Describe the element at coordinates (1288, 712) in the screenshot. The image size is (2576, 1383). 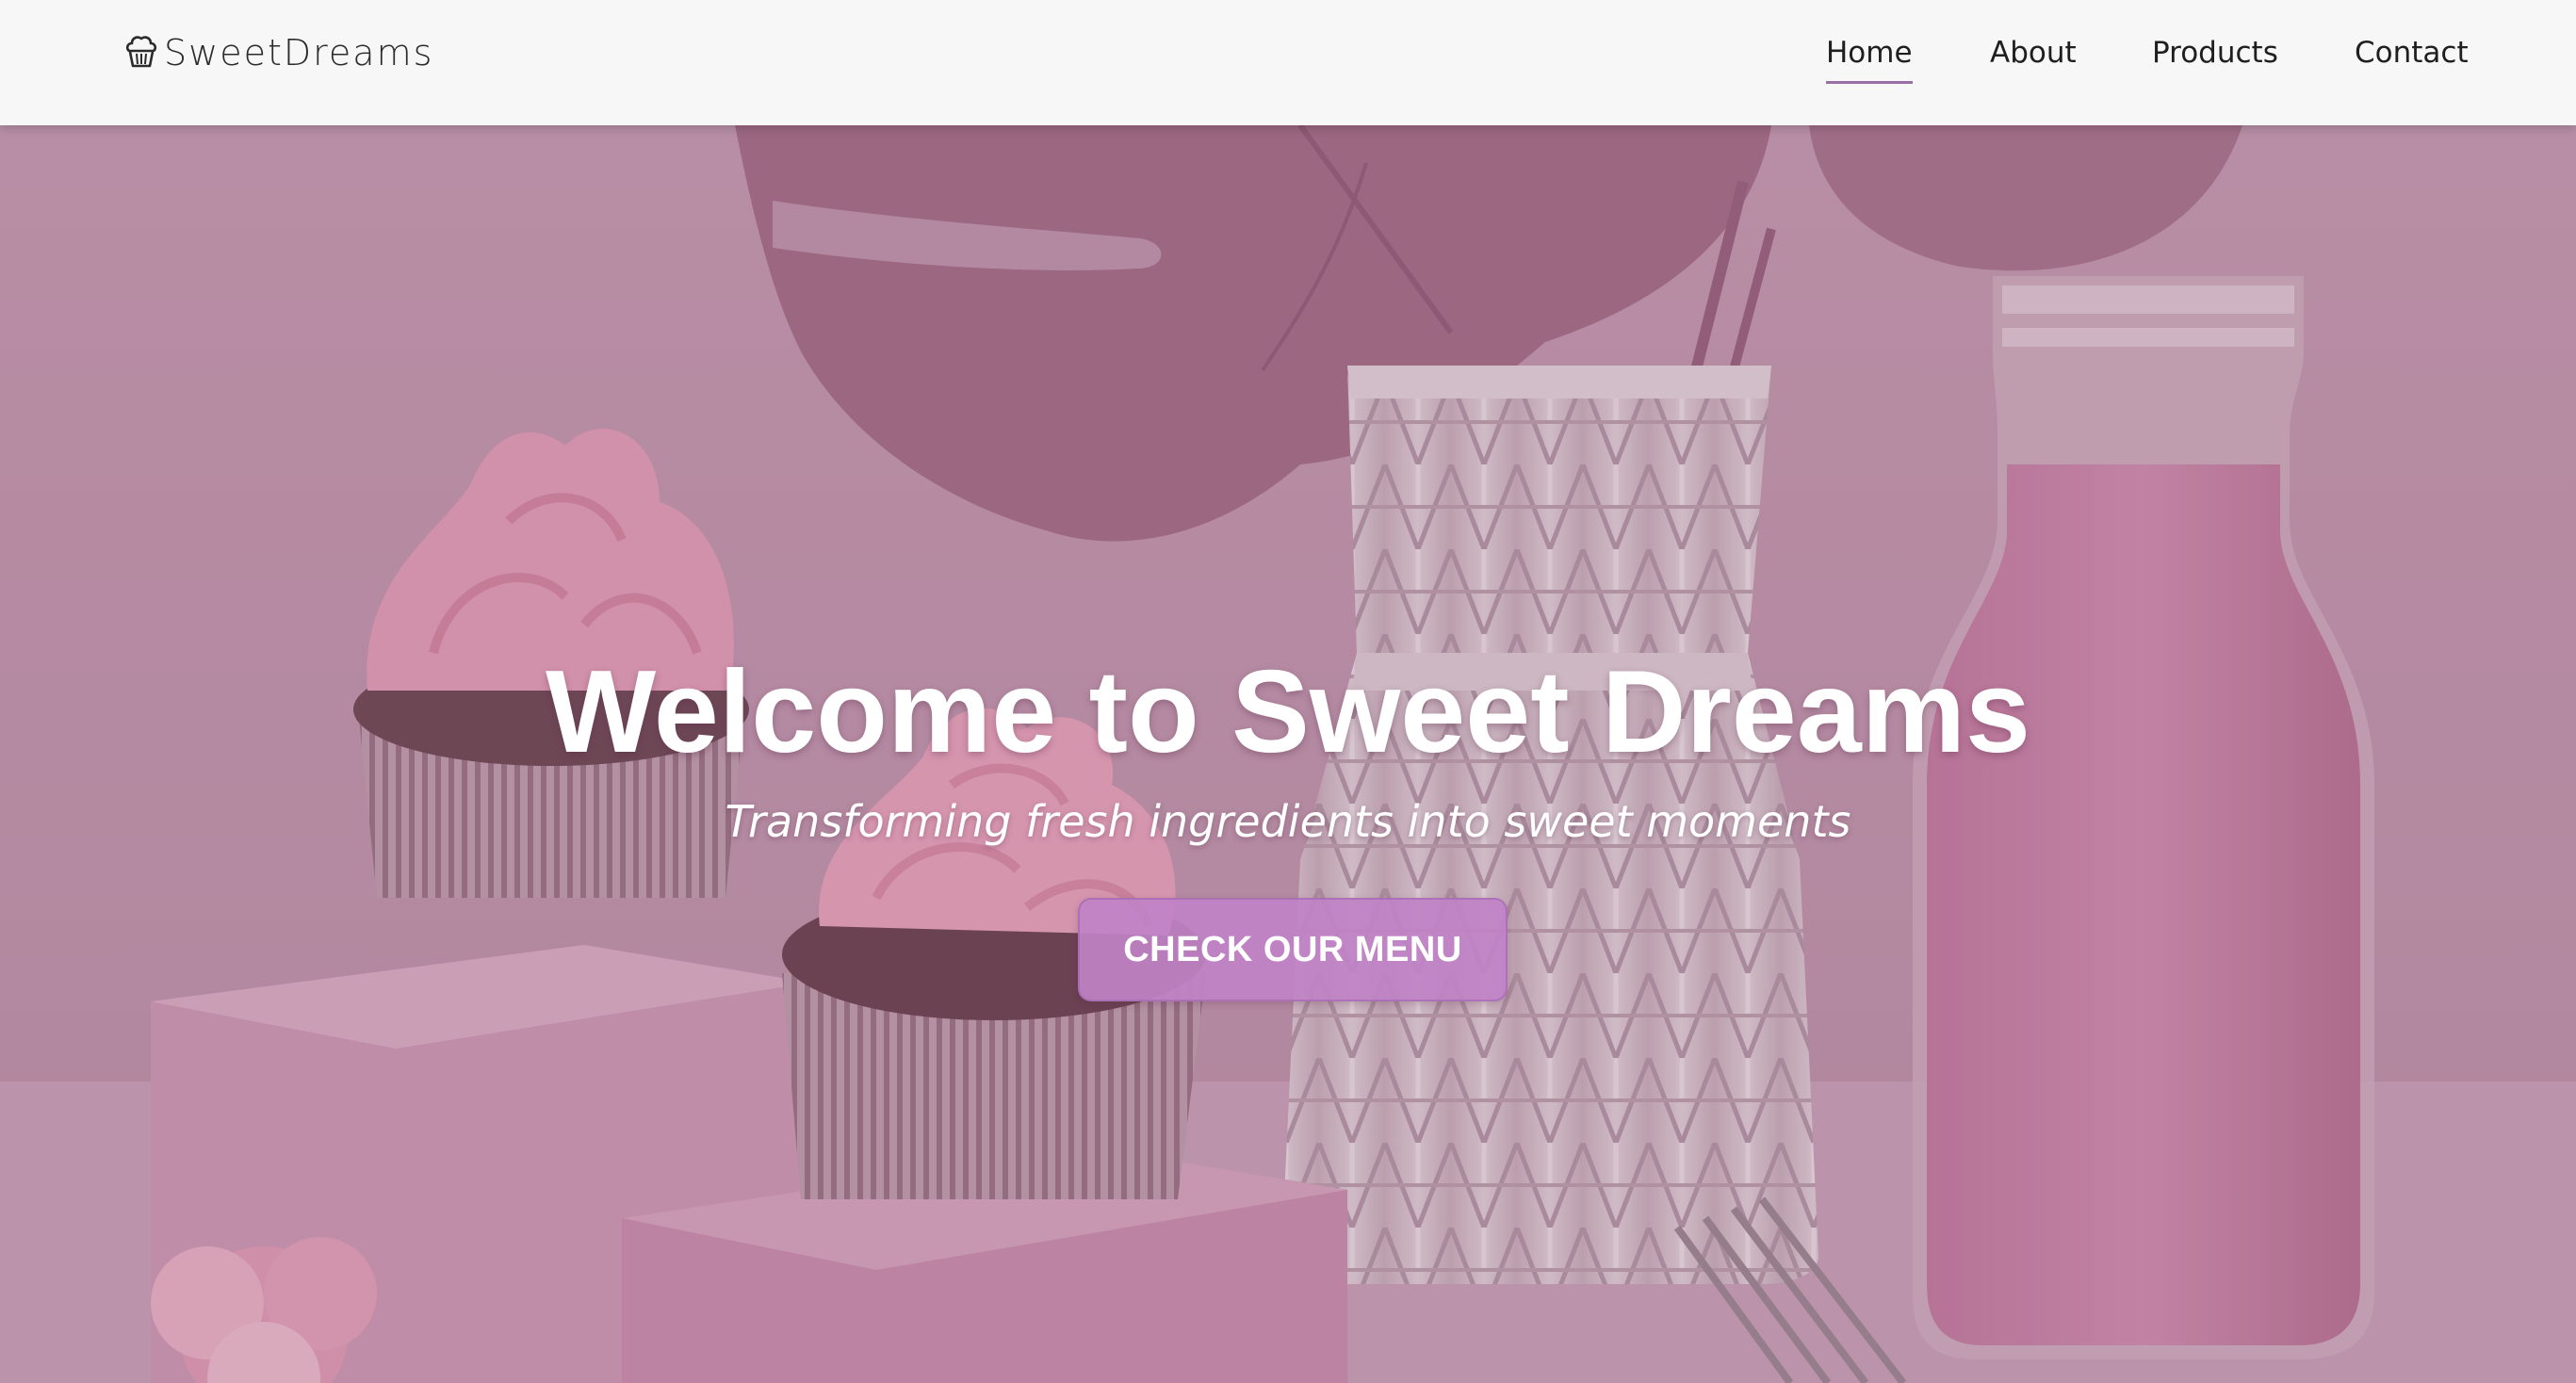
I see `hero-title: Welcome to Sweet Dreams` at that location.